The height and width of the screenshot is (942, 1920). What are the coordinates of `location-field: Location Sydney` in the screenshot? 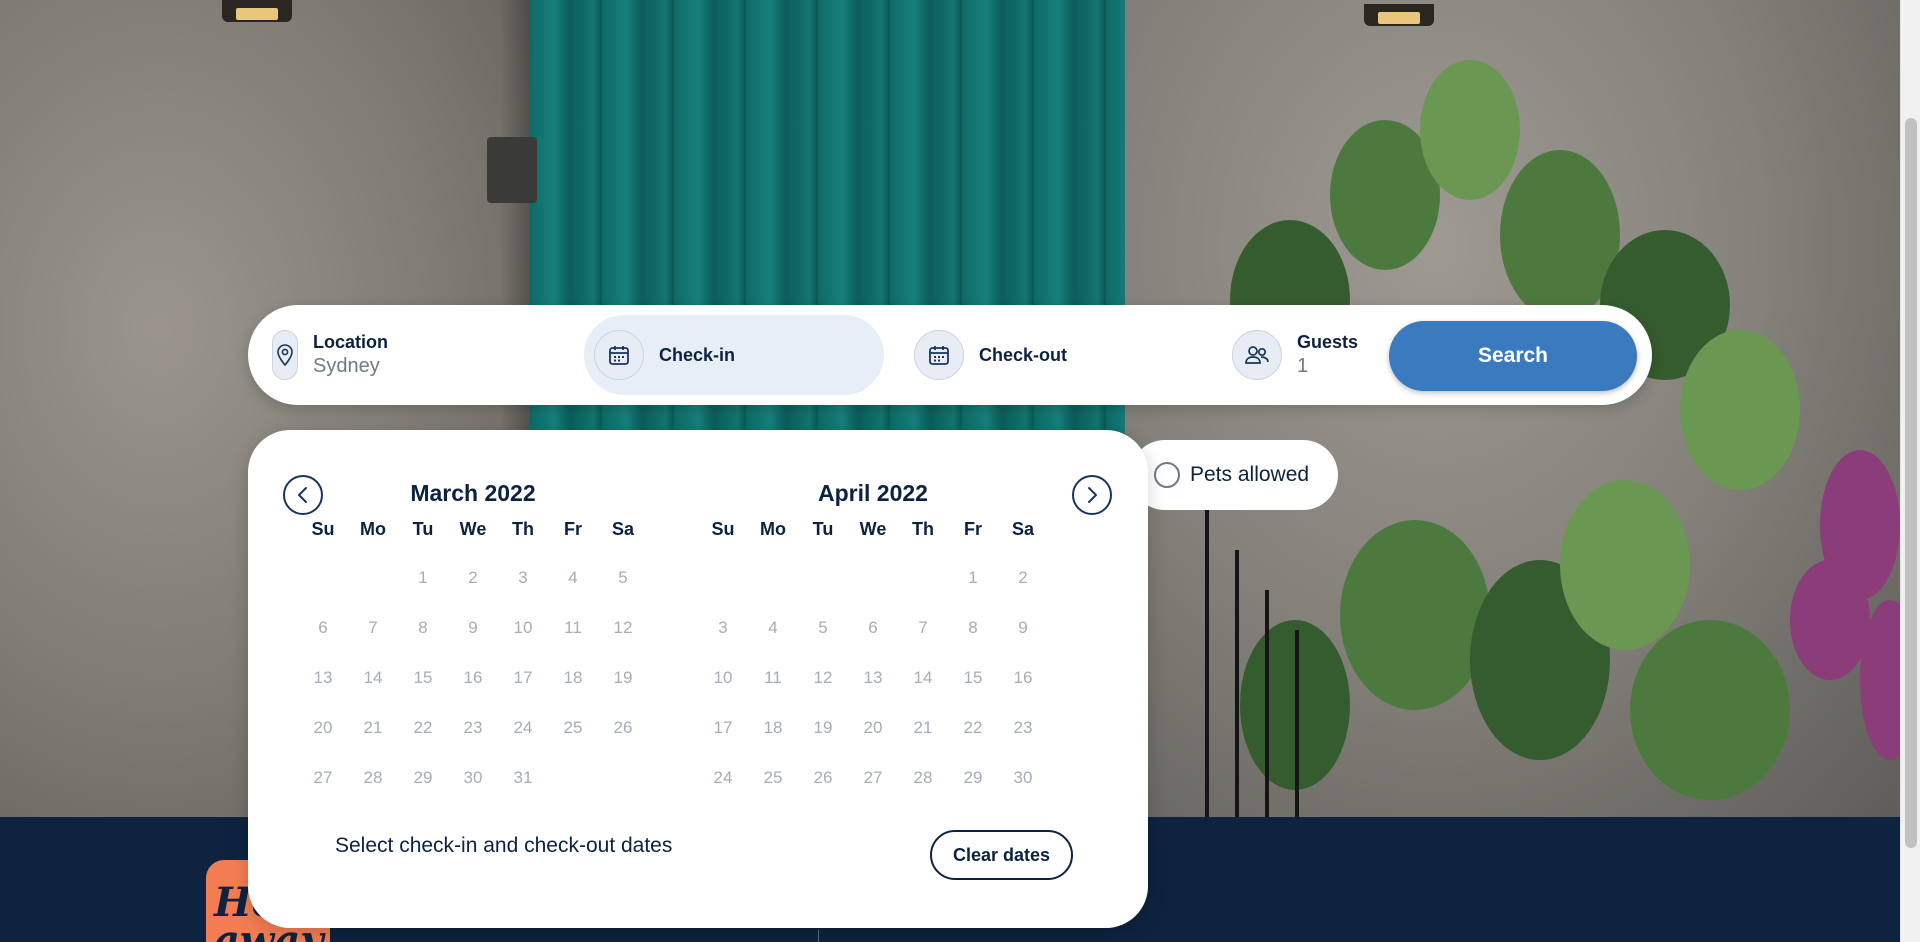 It's located at (412, 355).